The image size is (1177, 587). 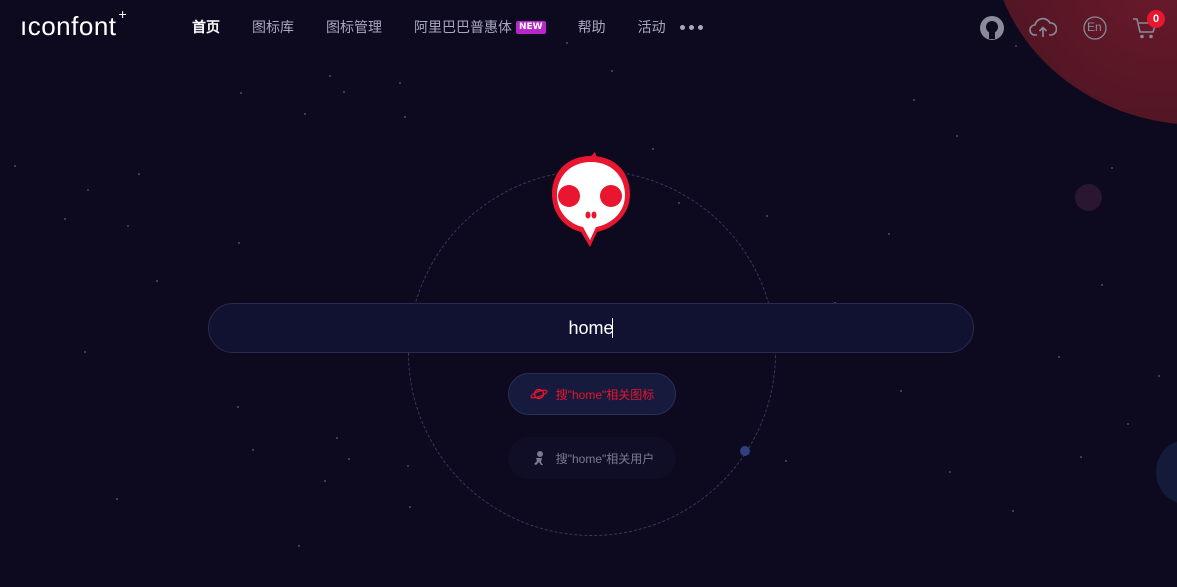 I want to click on nav-alibaba-font: 阿里巴巴普惠体 NEW, so click(x=480, y=27).